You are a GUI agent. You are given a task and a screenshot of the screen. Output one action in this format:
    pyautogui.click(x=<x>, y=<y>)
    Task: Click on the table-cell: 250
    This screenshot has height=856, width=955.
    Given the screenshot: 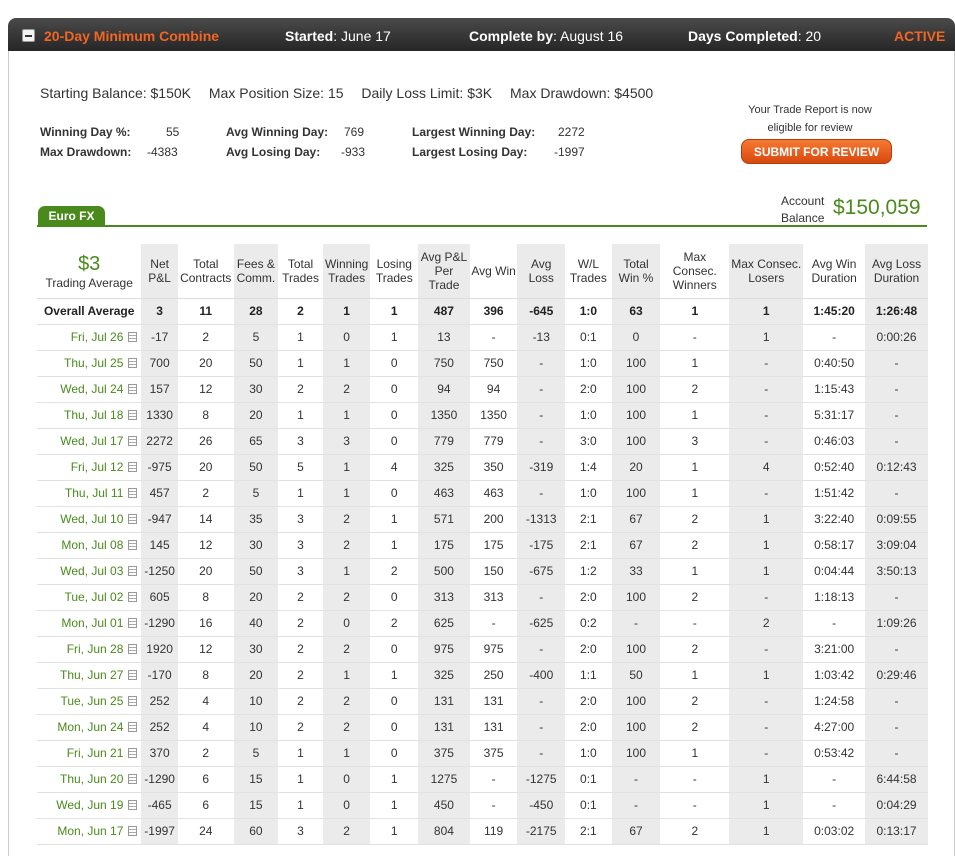 What is the action you would take?
    pyautogui.click(x=493, y=675)
    